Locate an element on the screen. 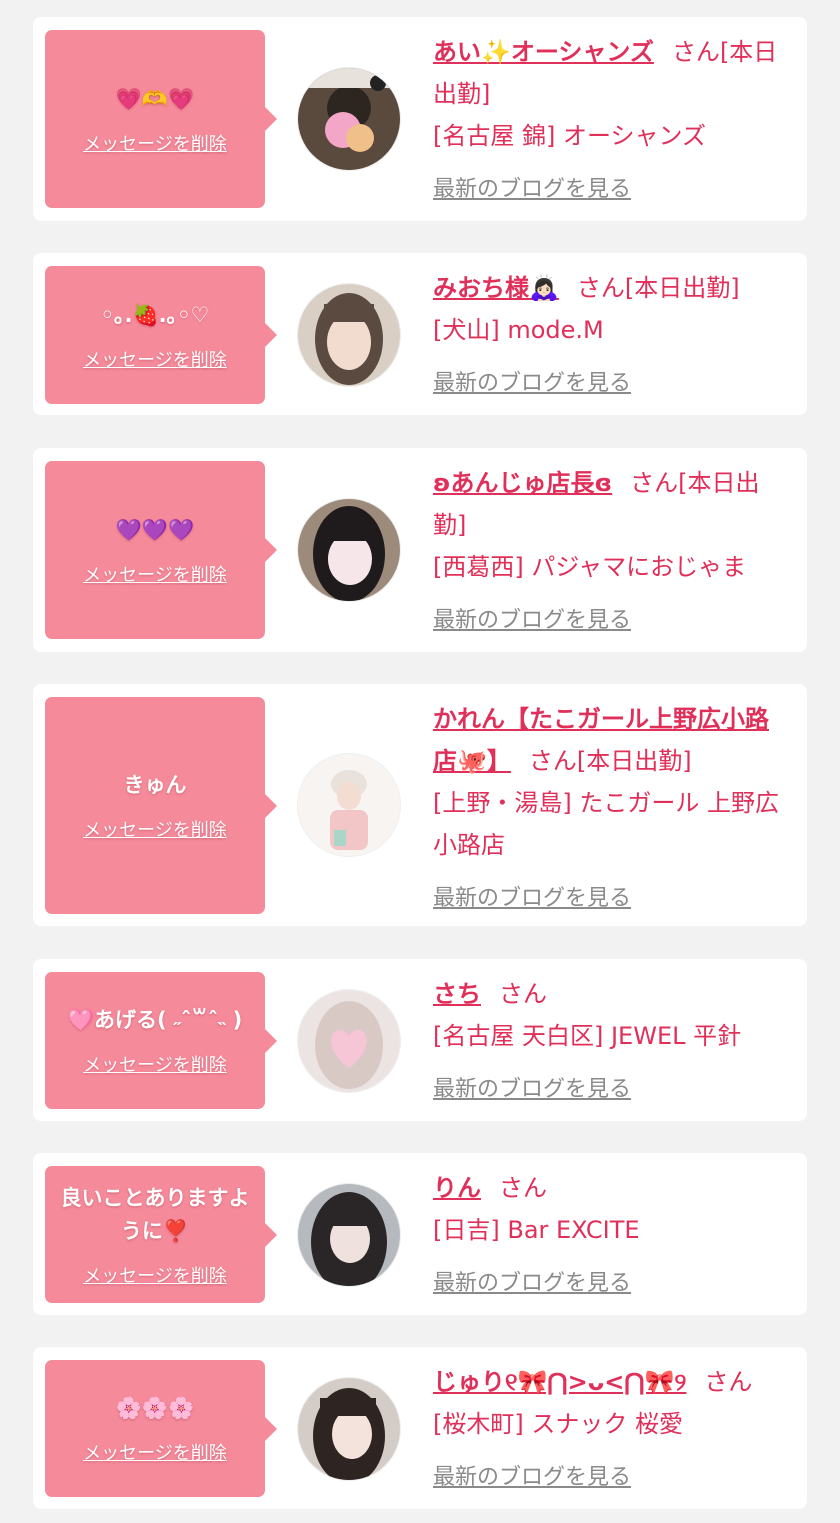 The width and height of the screenshot is (840, 1523). message-bubble: 良いことありますように❣️ メッセージを削除 is located at coordinates (161, 1234).